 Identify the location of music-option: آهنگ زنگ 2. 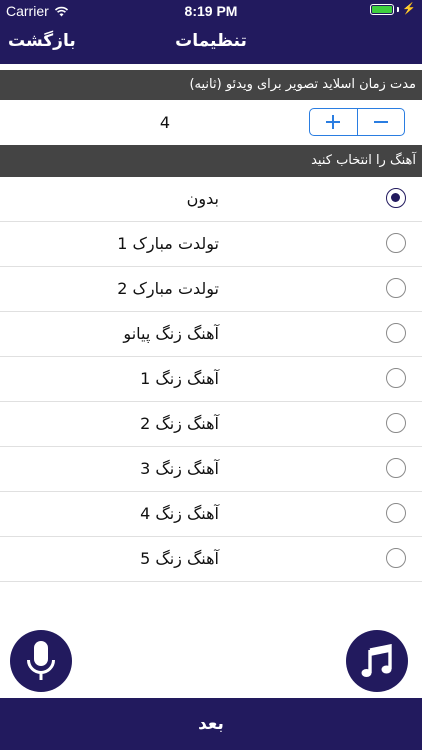
(211, 424).